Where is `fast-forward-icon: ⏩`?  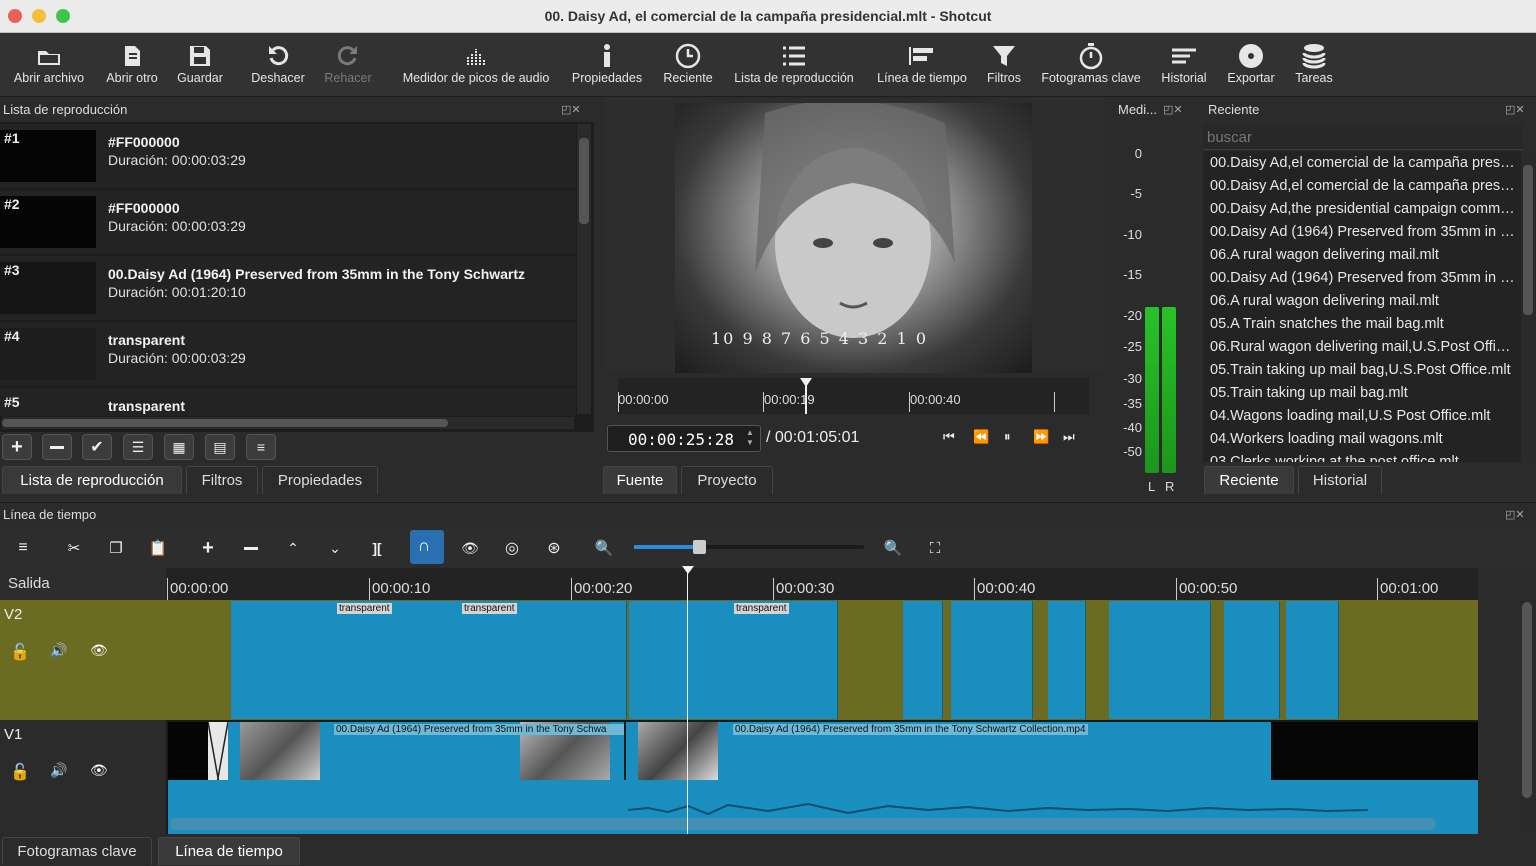 fast-forward-icon: ⏩ is located at coordinates (1041, 437).